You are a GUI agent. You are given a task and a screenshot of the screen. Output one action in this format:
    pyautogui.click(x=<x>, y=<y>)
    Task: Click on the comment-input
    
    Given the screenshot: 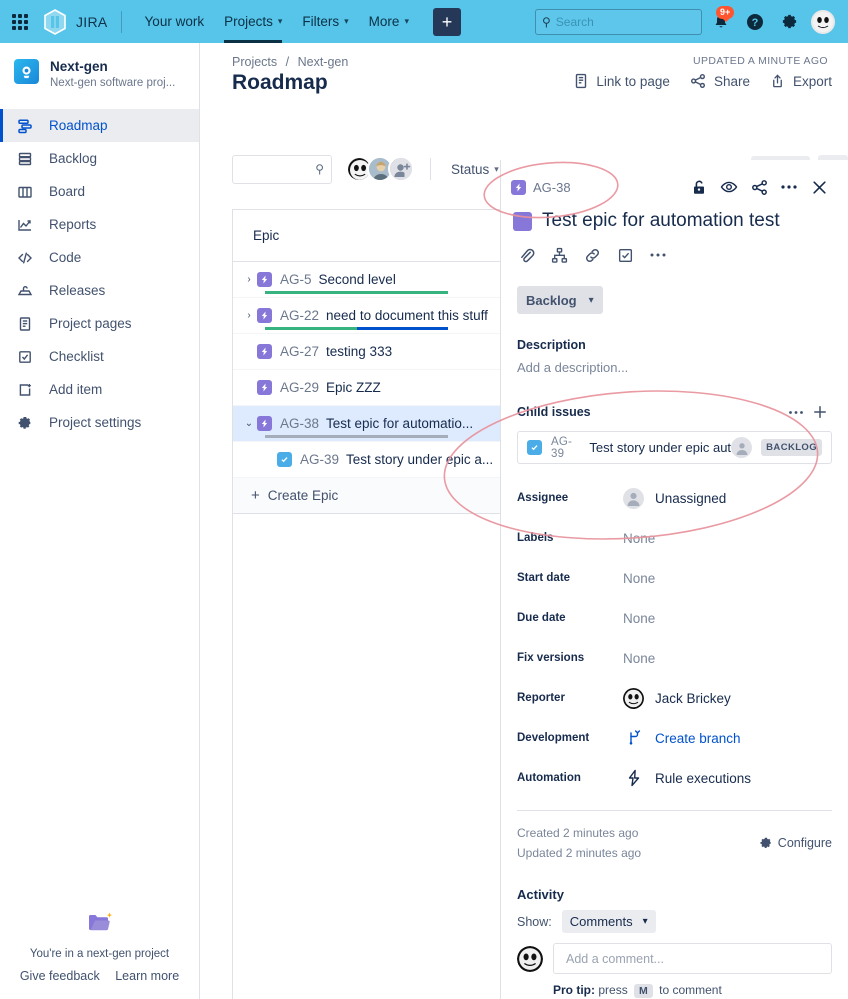 What is the action you would take?
    pyautogui.click(x=692, y=958)
    